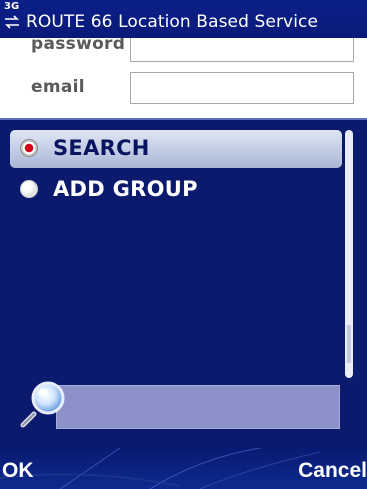  What do you see at coordinates (176, 149) in the screenshot?
I see `menu-item-search: SEARCH` at bounding box center [176, 149].